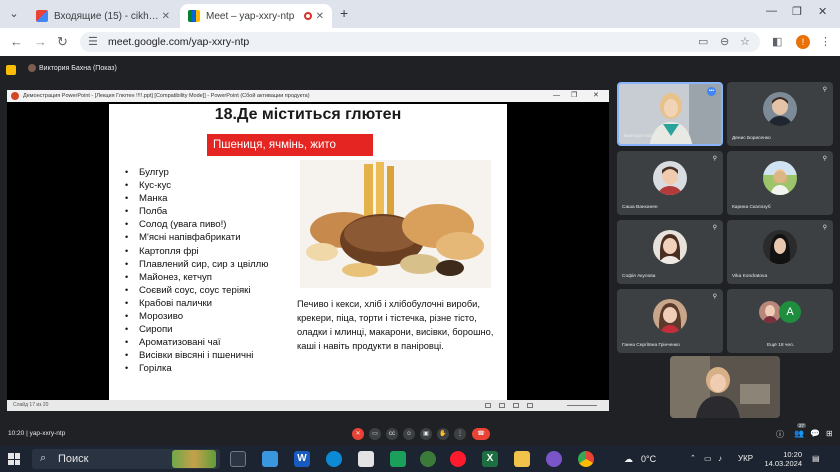  What do you see at coordinates (708, 458) in the screenshot?
I see `network-icon: ▭` at bounding box center [708, 458].